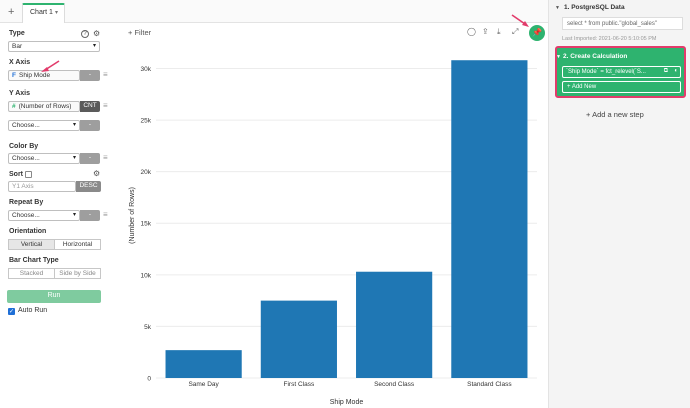  What do you see at coordinates (17, 46) in the screenshot?
I see `type-select-value: Bar` at bounding box center [17, 46].